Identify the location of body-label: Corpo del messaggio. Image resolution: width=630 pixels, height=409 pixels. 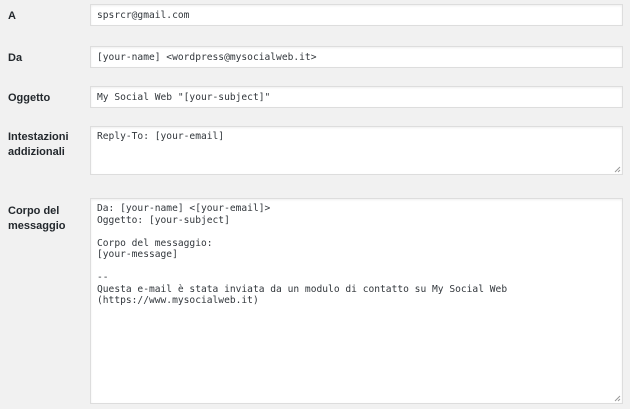
(37, 218).